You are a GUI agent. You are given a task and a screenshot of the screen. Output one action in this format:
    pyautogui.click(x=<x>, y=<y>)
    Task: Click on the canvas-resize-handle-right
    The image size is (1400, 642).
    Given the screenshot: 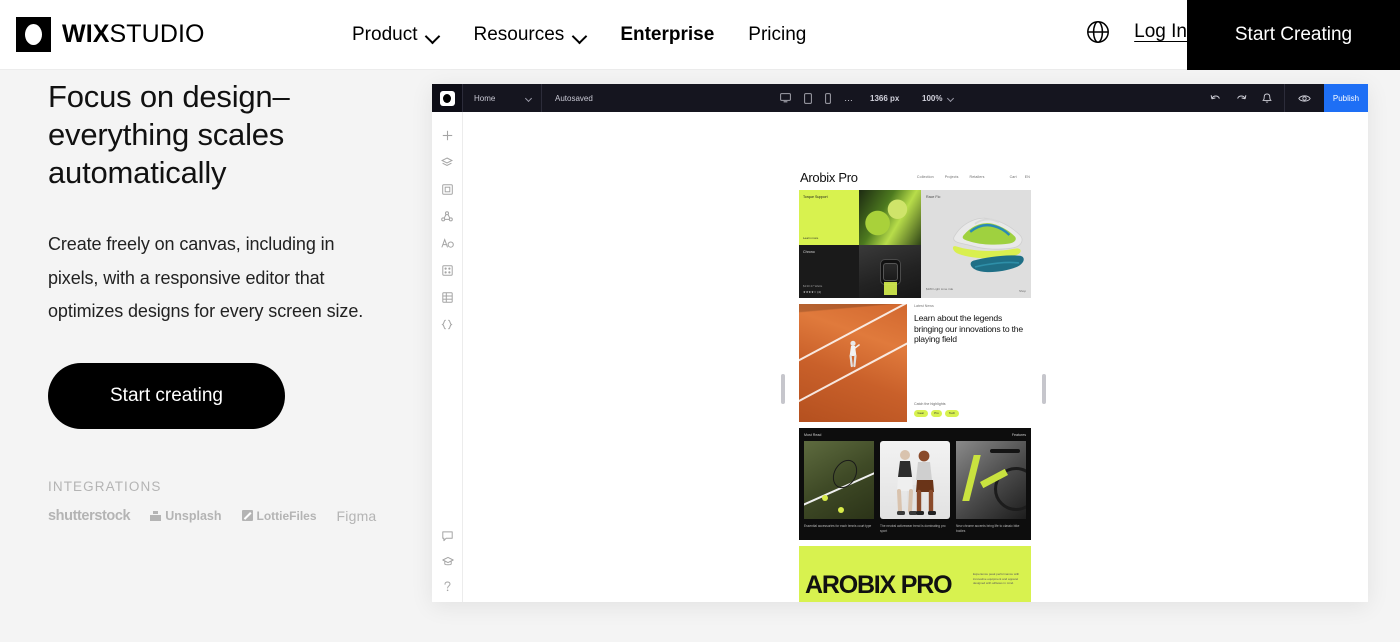 What is the action you would take?
    pyautogui.click(x=1044, y=389)
    